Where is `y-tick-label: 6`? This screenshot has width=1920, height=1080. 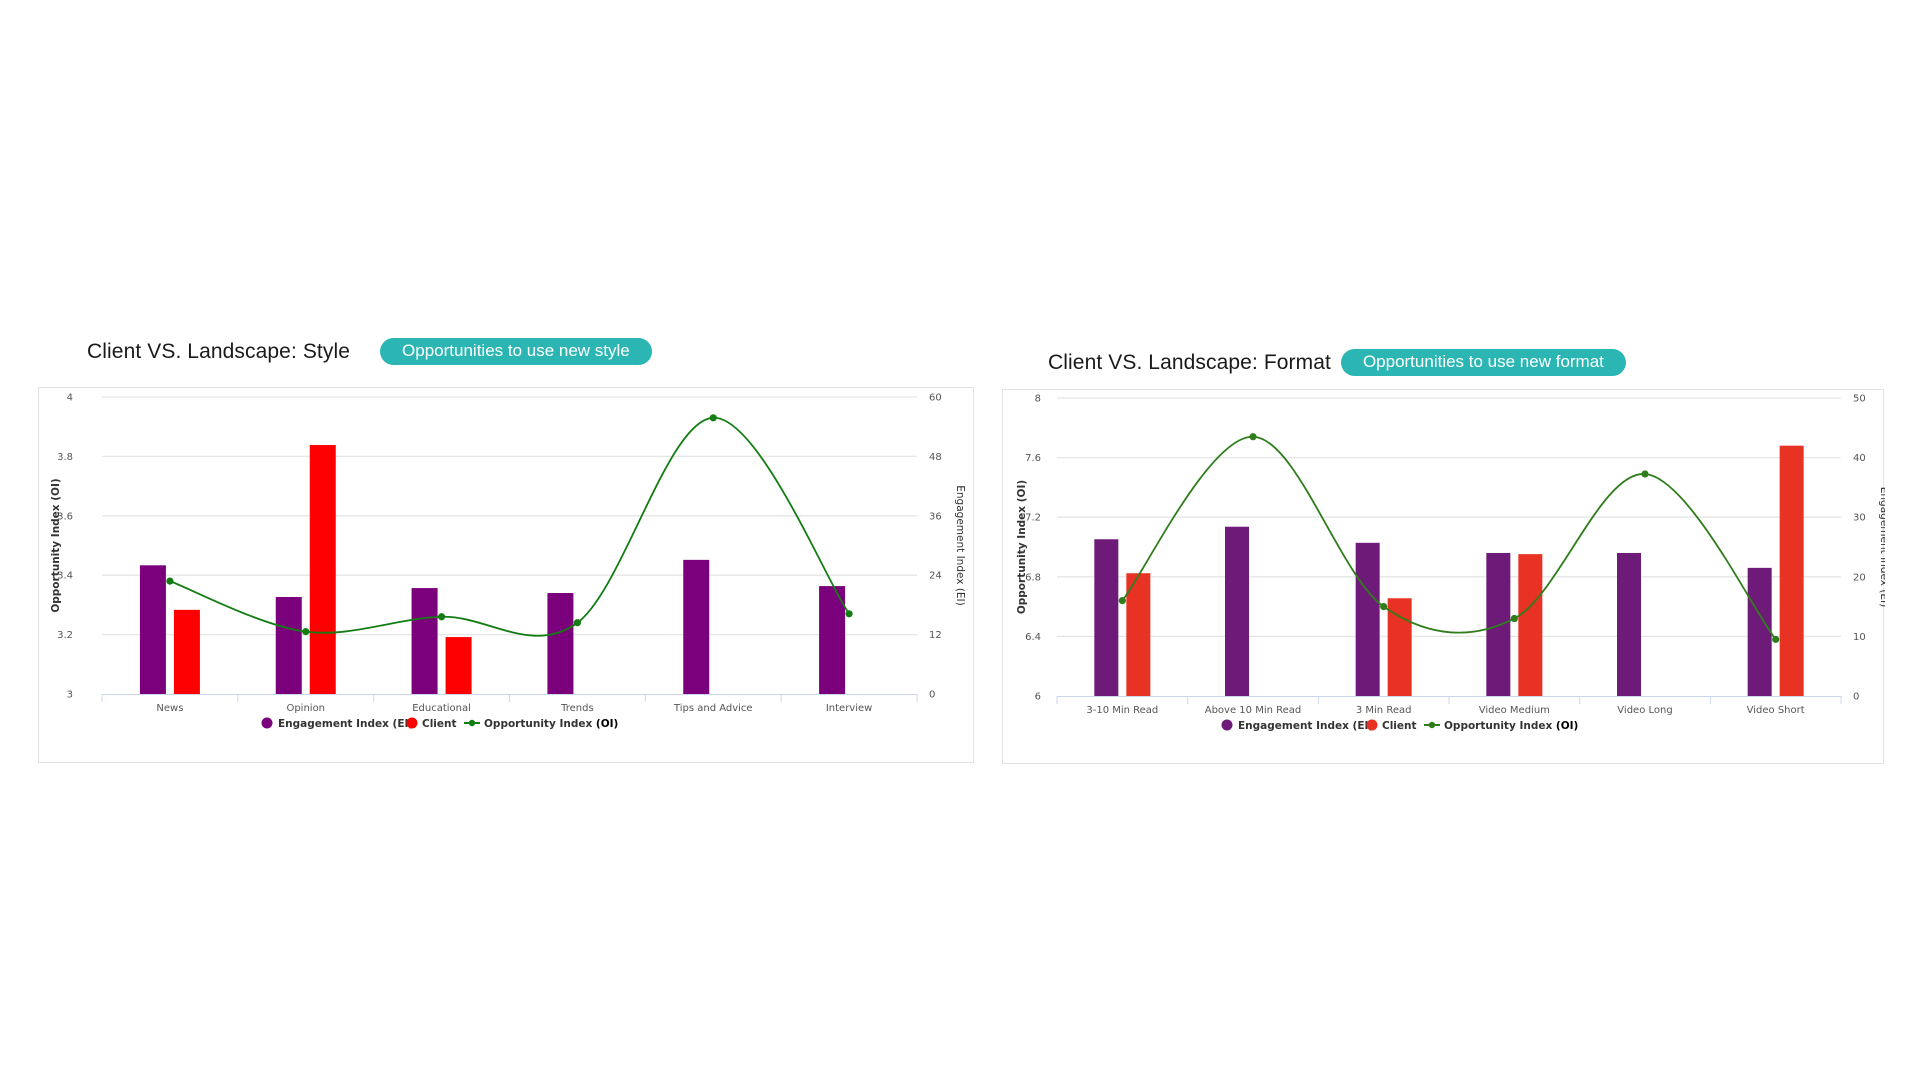
y-tick-label: 6 is located at coordinates (1038, 697).